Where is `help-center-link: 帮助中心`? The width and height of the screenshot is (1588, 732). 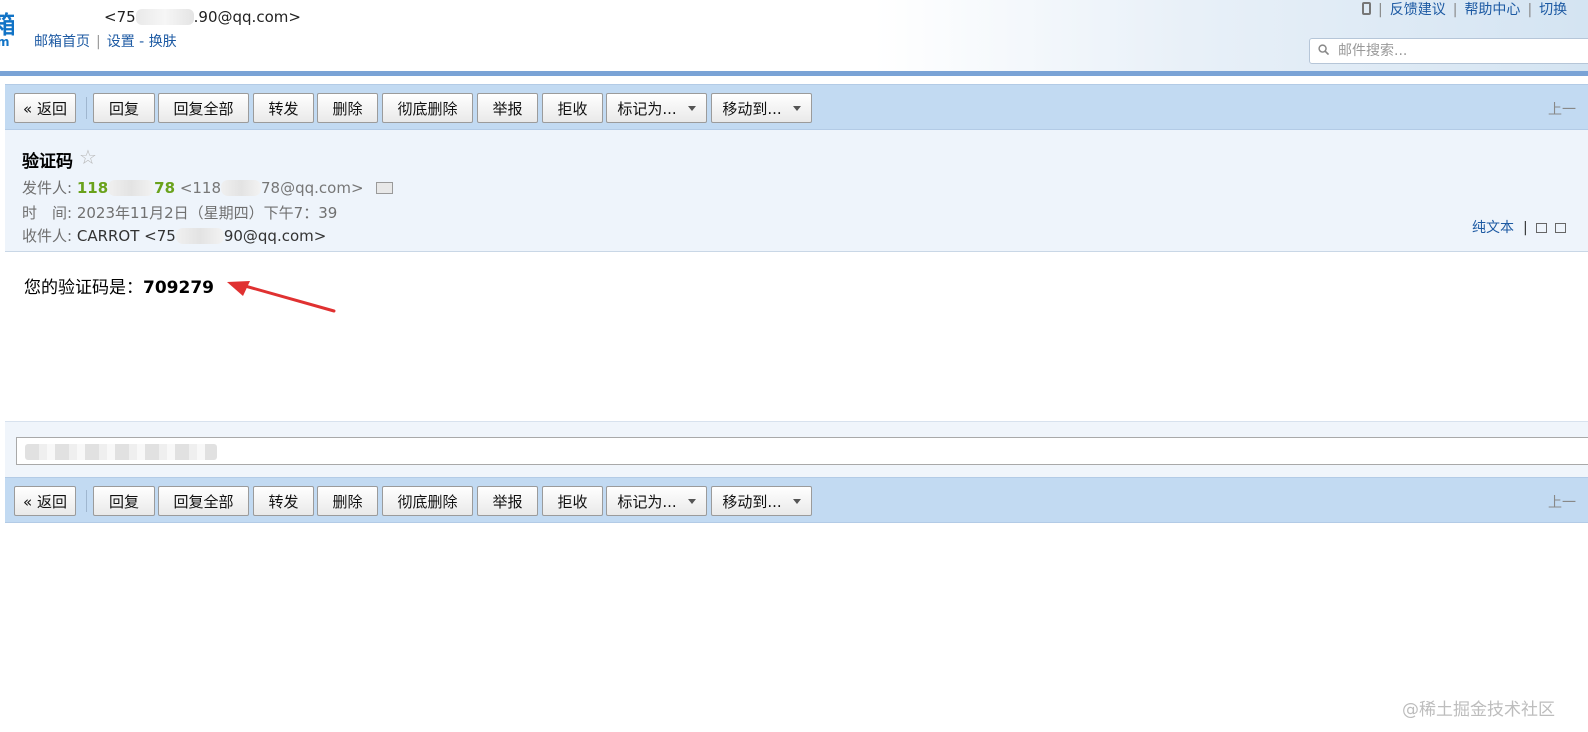 help-center-link: 帮助中心 is located at coordinates (1492, 10).